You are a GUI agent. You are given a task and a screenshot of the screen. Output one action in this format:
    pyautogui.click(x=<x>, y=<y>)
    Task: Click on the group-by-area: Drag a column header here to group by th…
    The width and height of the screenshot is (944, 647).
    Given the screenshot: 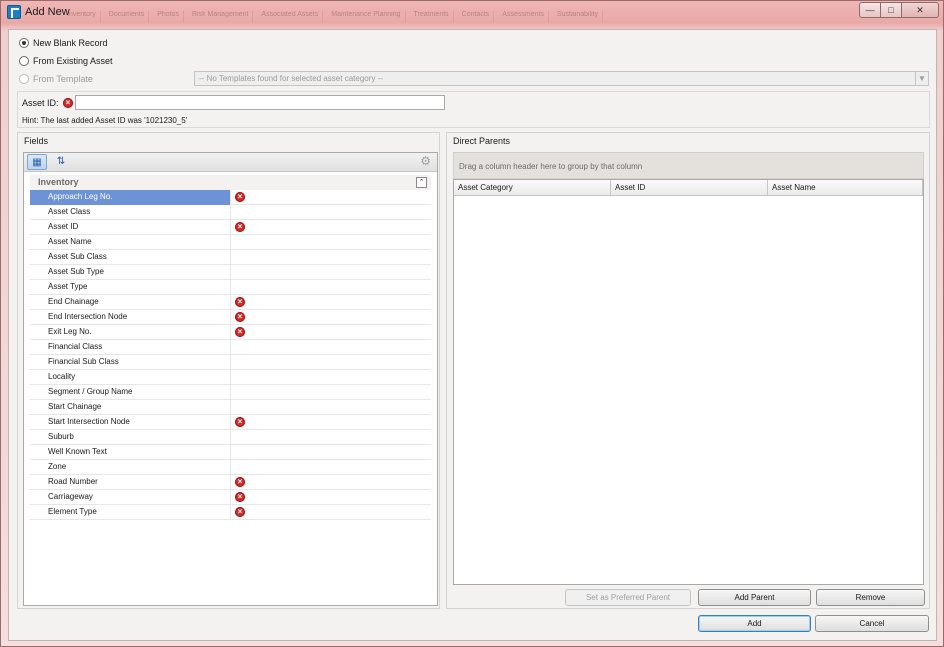 What is the action you would take?
    pyautogui.click(x=688, y=165)
    